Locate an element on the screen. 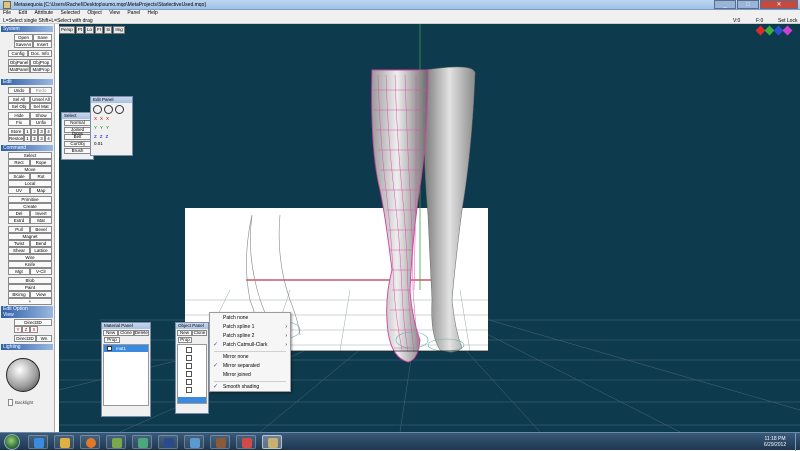 This screenshot has width=800, height=451. reset-view-icon is located at coordinates (787, 30).